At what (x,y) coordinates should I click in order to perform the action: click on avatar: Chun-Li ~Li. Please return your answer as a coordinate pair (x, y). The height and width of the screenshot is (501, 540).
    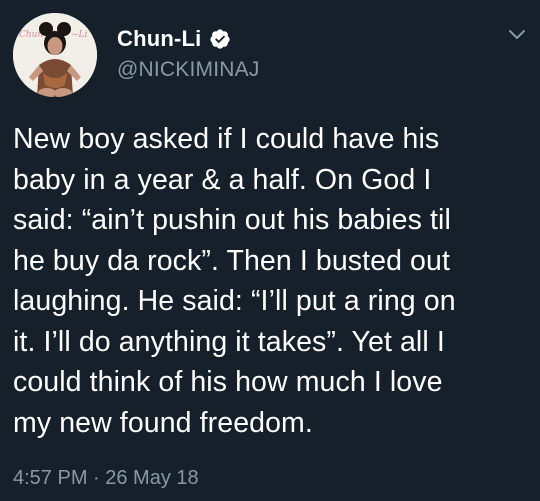
    Looking at the image, I should click on (55, 55).